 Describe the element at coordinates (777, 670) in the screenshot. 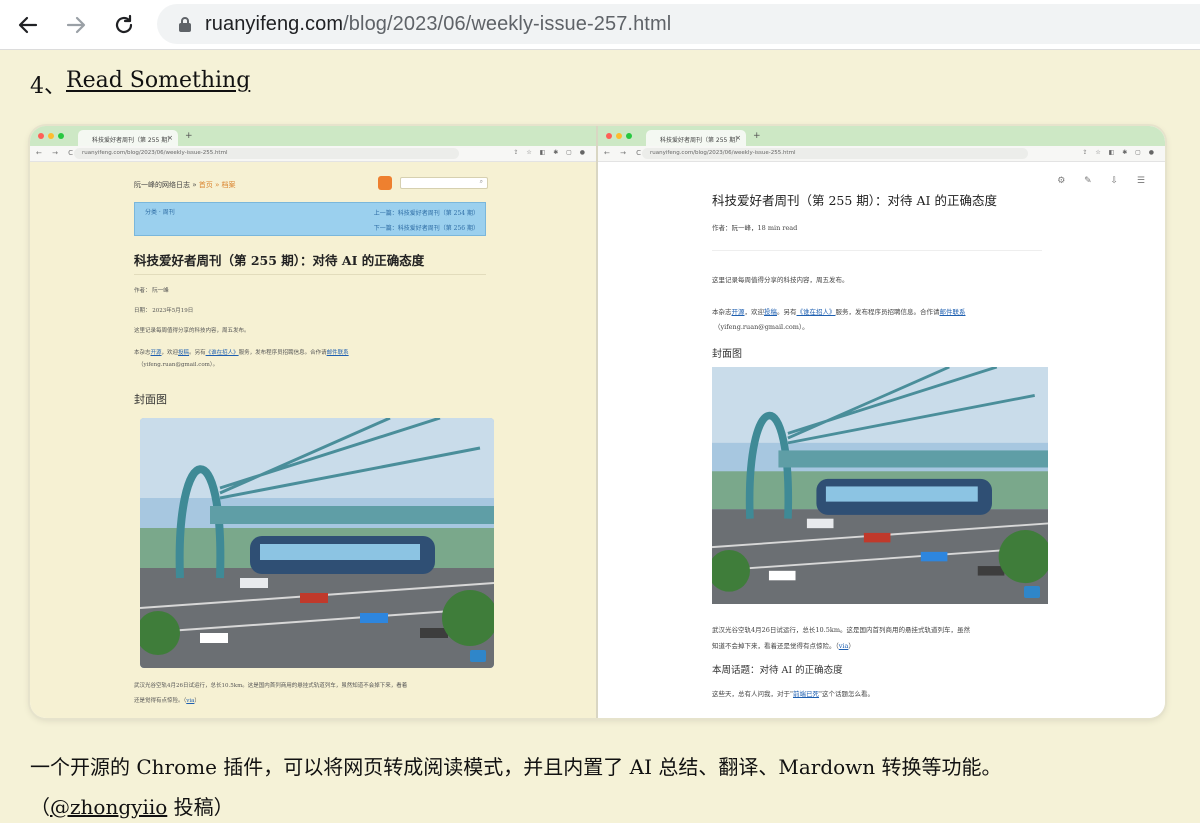

I see `reader-topic-heading: 本周话题：对待 AI 的正确态度` at that location.